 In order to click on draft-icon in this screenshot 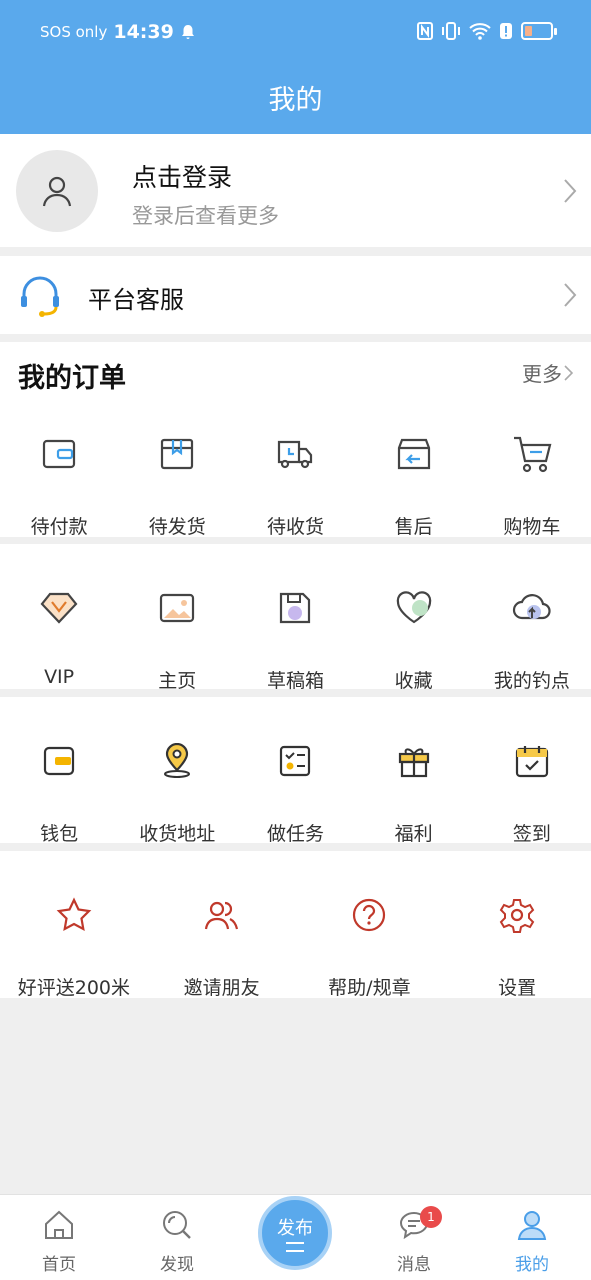, I will do `click(295, 608)`.